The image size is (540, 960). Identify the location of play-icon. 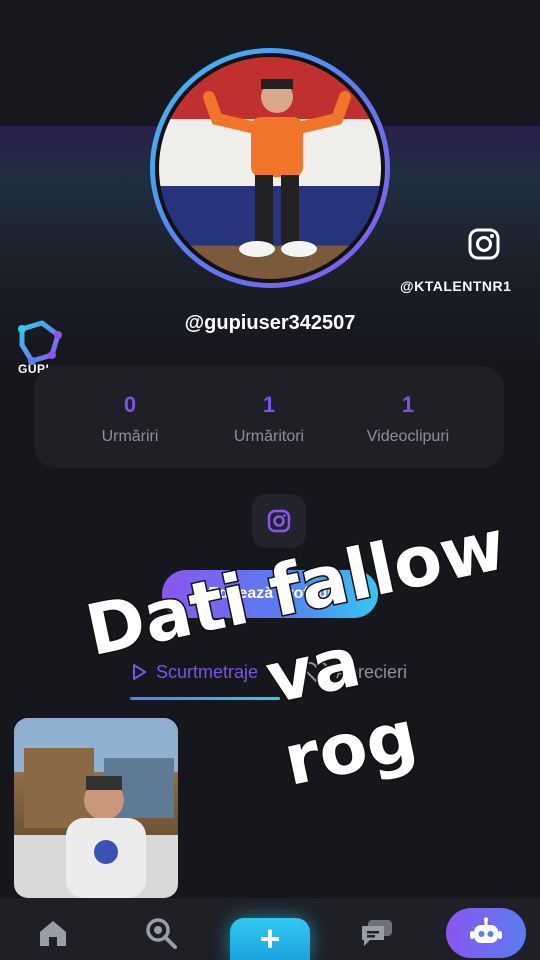
(139, 672).